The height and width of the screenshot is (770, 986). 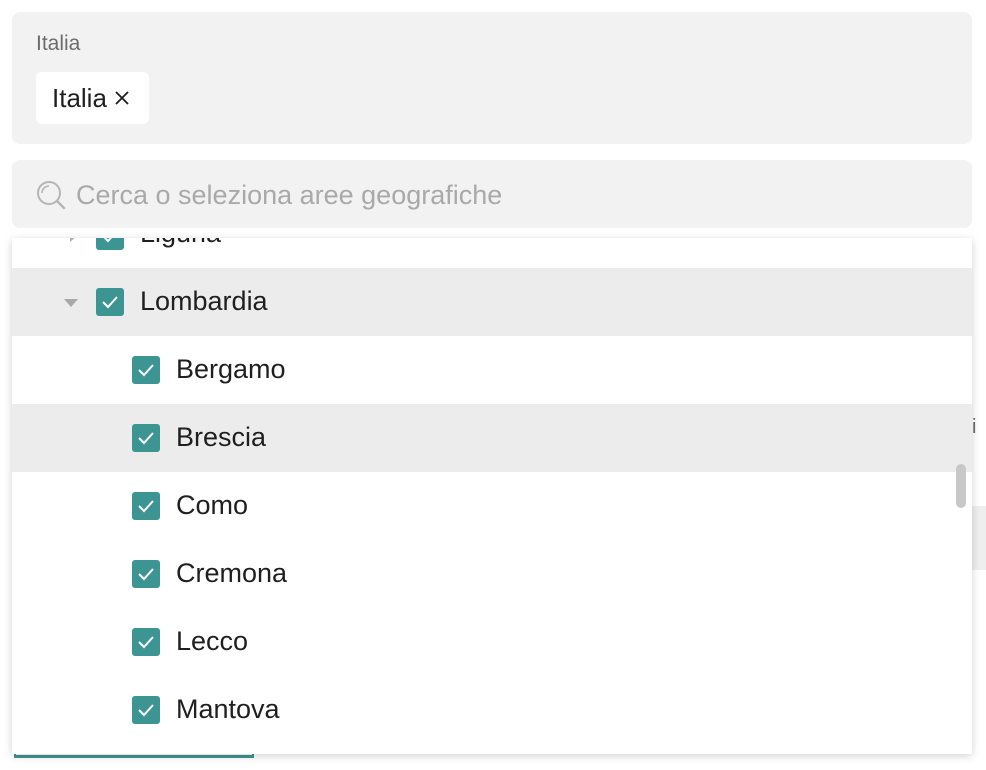 I want to click on tree-item-lecco: Lecco, so click(x=492, y=642).